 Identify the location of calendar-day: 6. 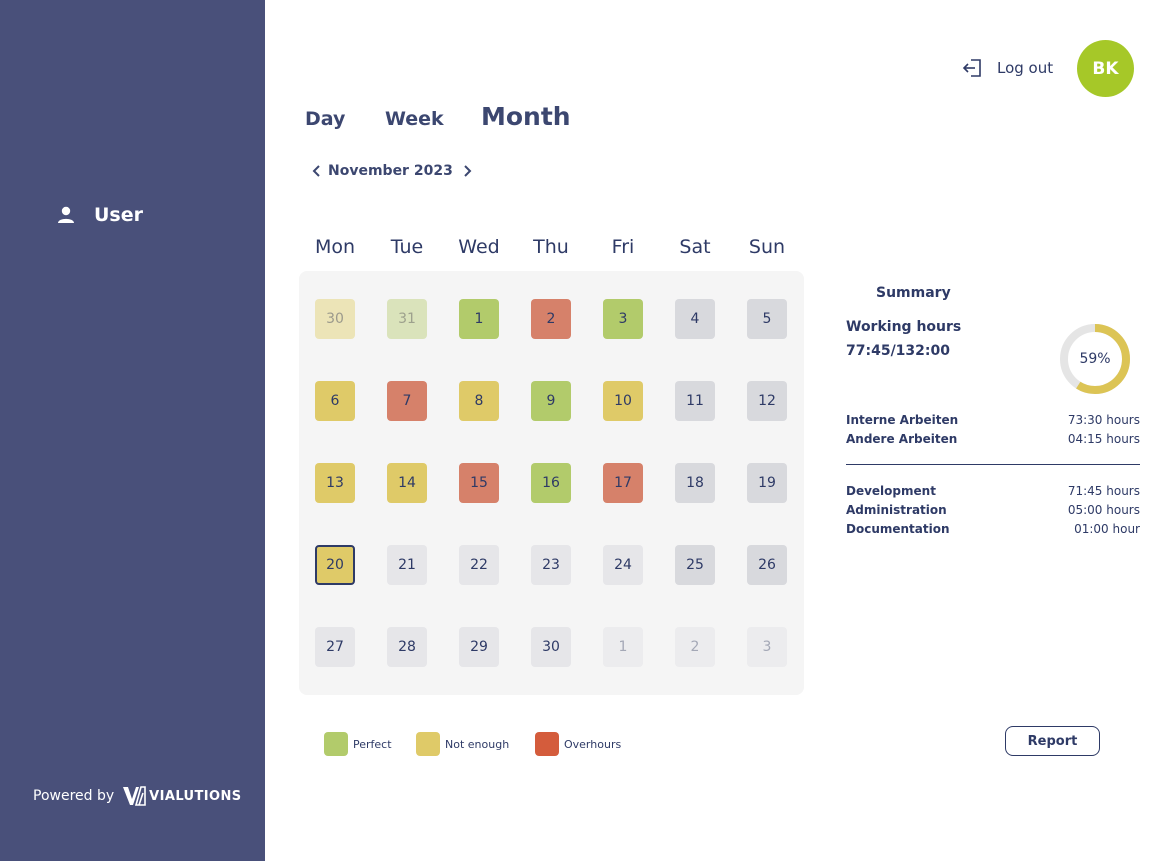
(335, 401).